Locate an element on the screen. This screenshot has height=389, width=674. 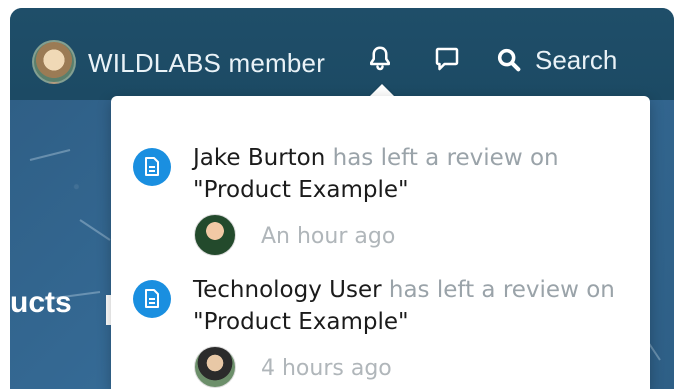
user-avatar is located at coordinates (54, 62).